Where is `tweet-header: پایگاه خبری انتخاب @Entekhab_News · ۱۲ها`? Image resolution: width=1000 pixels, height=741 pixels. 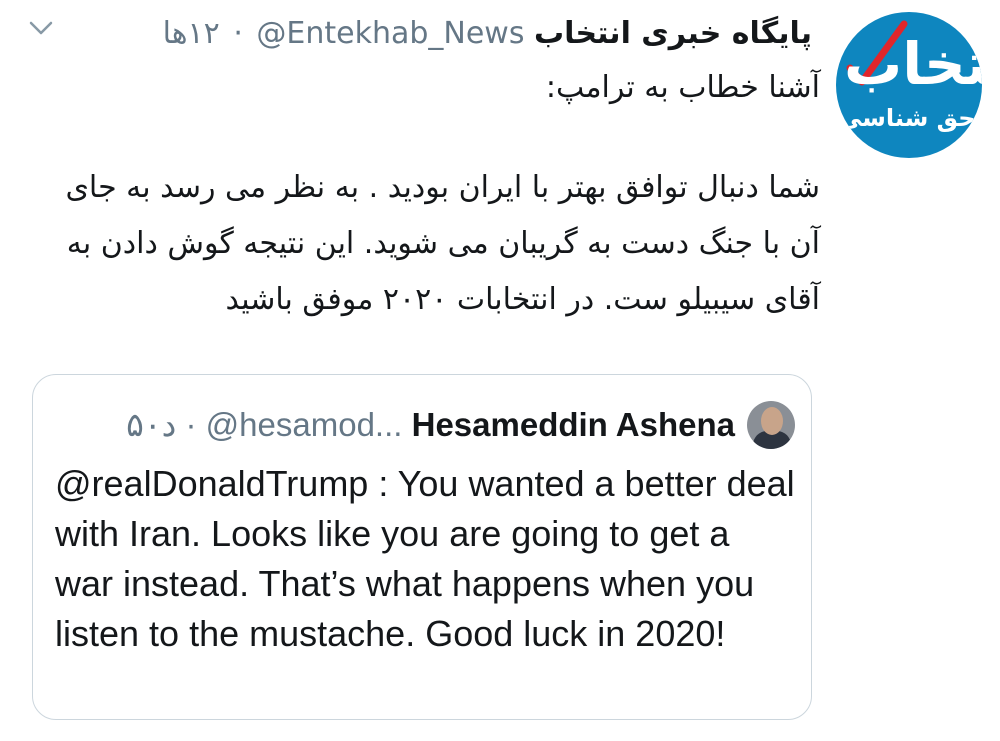
tweet-header: پایگاه خبری انتخاب @Entekhab_News · ۱۲ها is located at coordinates (487, 34).